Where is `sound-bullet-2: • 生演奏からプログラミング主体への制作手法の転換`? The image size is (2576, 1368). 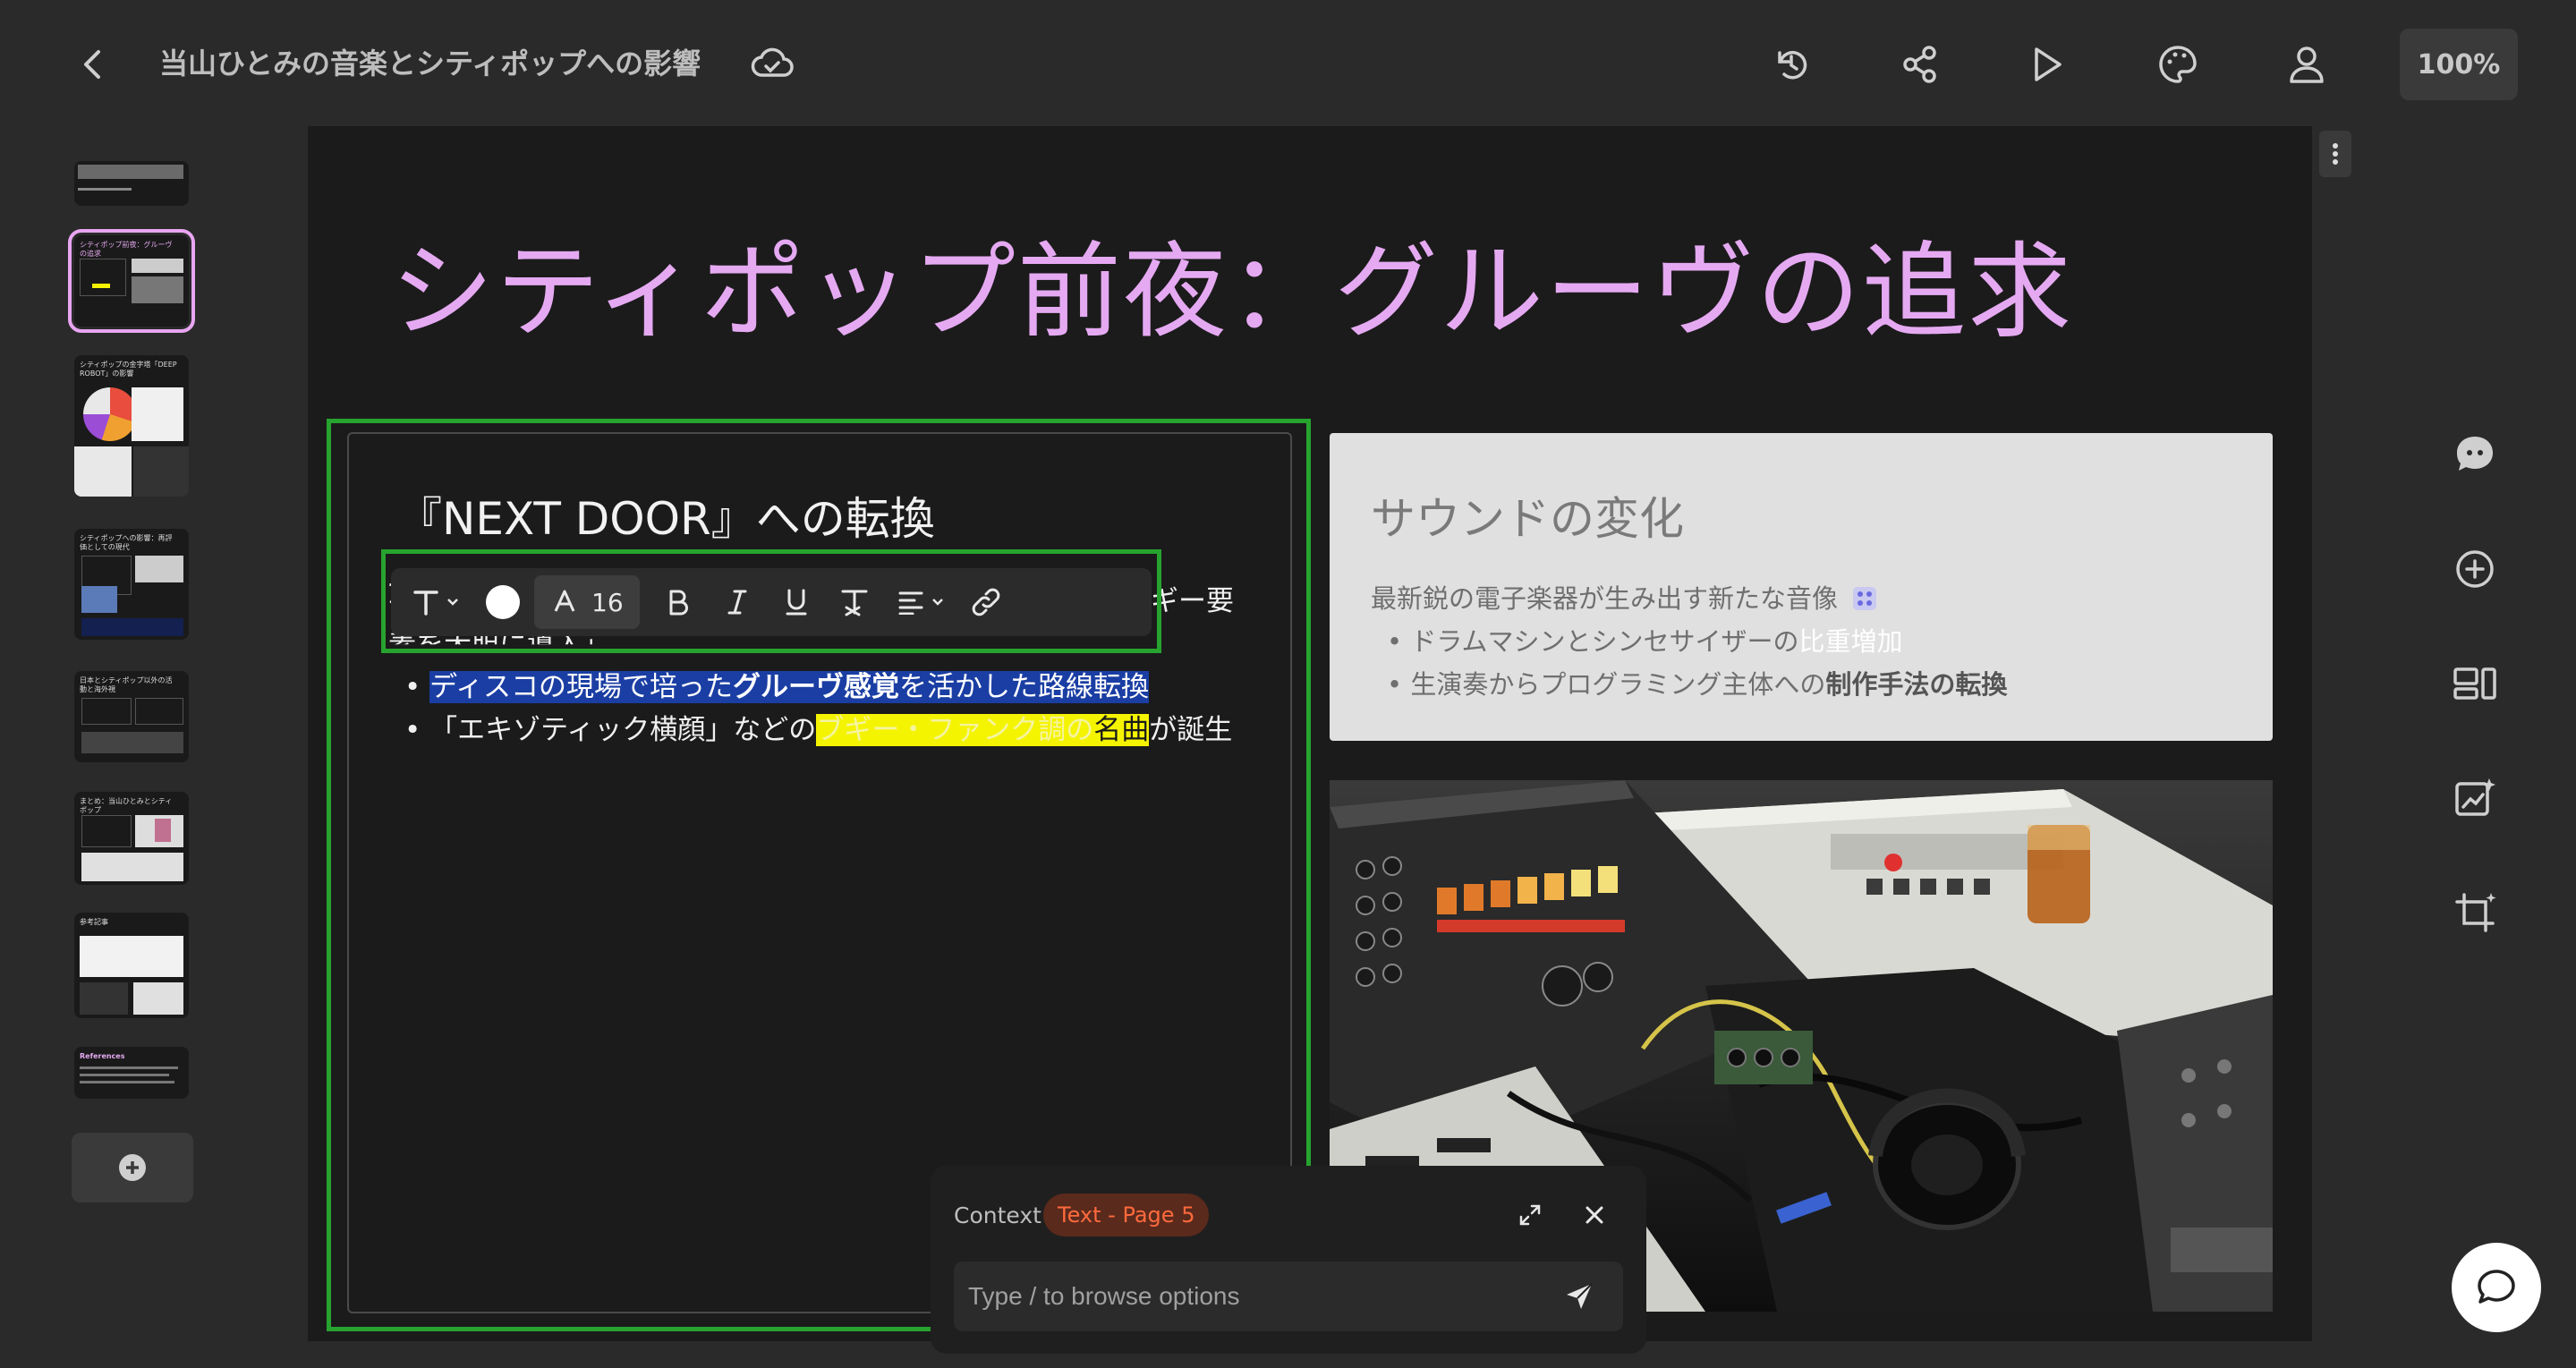 sound-bullet-2: • 生演奏からプログラミング主体への制作手法の転換 is located at coordinates (1697, 682).